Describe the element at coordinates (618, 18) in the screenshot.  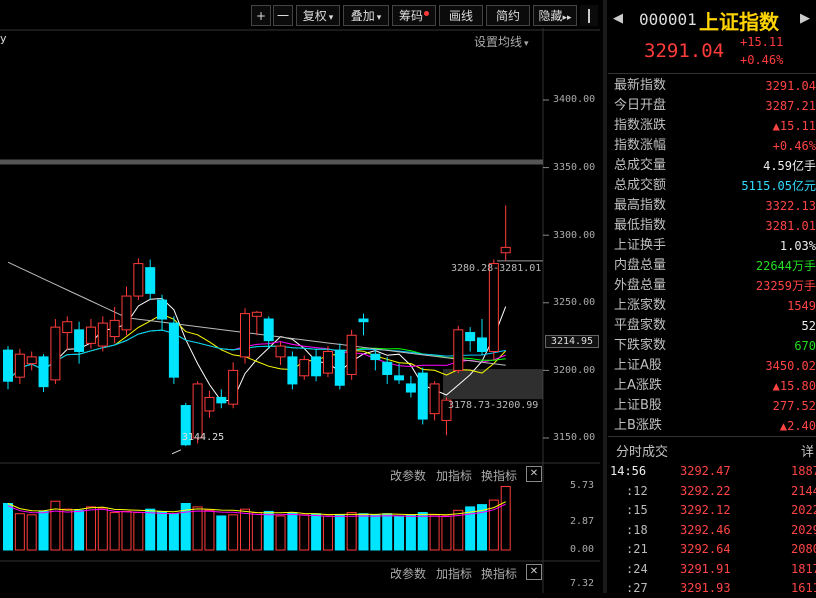
I see `prev-stock-arrow-icon: ◀` at that location.